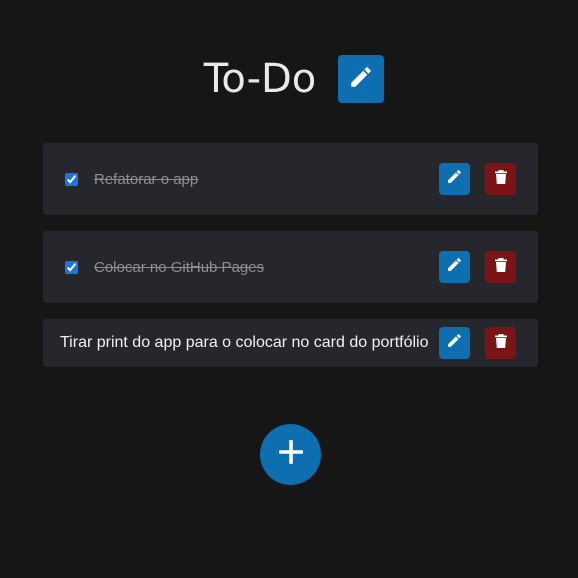 The image size is (578, 578). What do you see at coordinates (179, 267) in the screenshot?
I see `todo-text: Colocar no GitHub Pages` at bounding box center [179, 267].